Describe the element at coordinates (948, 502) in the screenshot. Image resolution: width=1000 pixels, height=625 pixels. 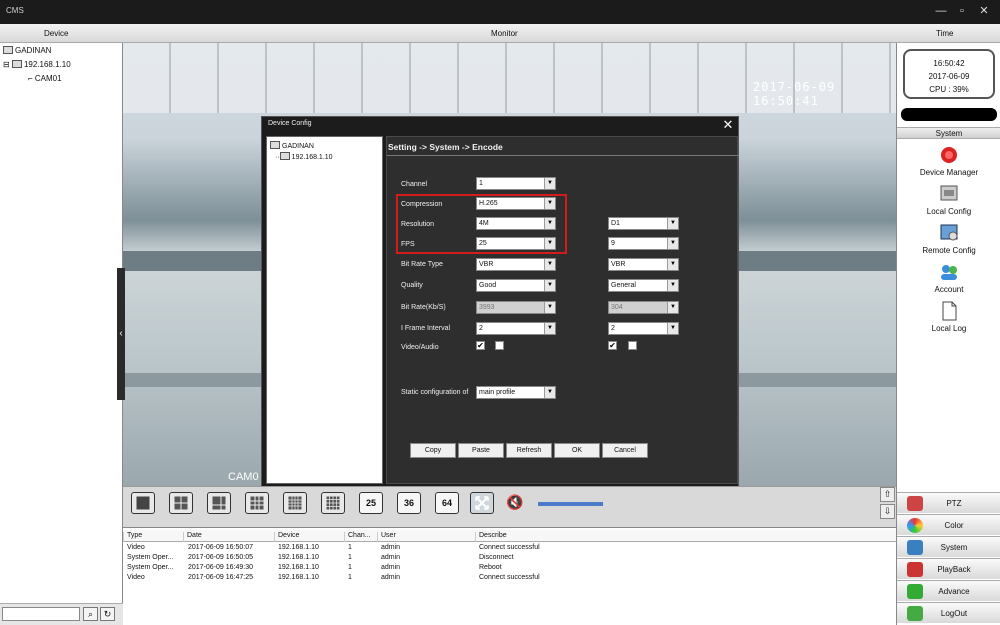
I see `ptz-button: PTZ` at that location.